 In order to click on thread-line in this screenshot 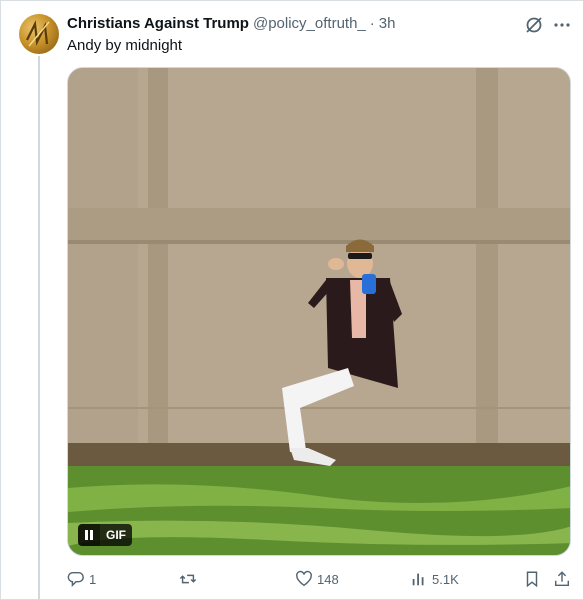, I will do `click(39, 328)`.